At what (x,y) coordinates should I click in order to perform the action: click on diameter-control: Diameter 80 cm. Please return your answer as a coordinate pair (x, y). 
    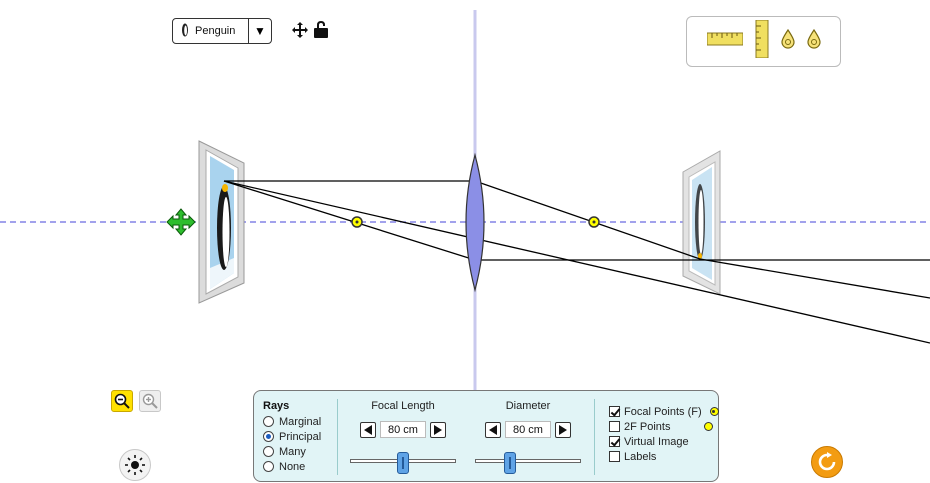
    Looking at the image, I should click on (528, 437).